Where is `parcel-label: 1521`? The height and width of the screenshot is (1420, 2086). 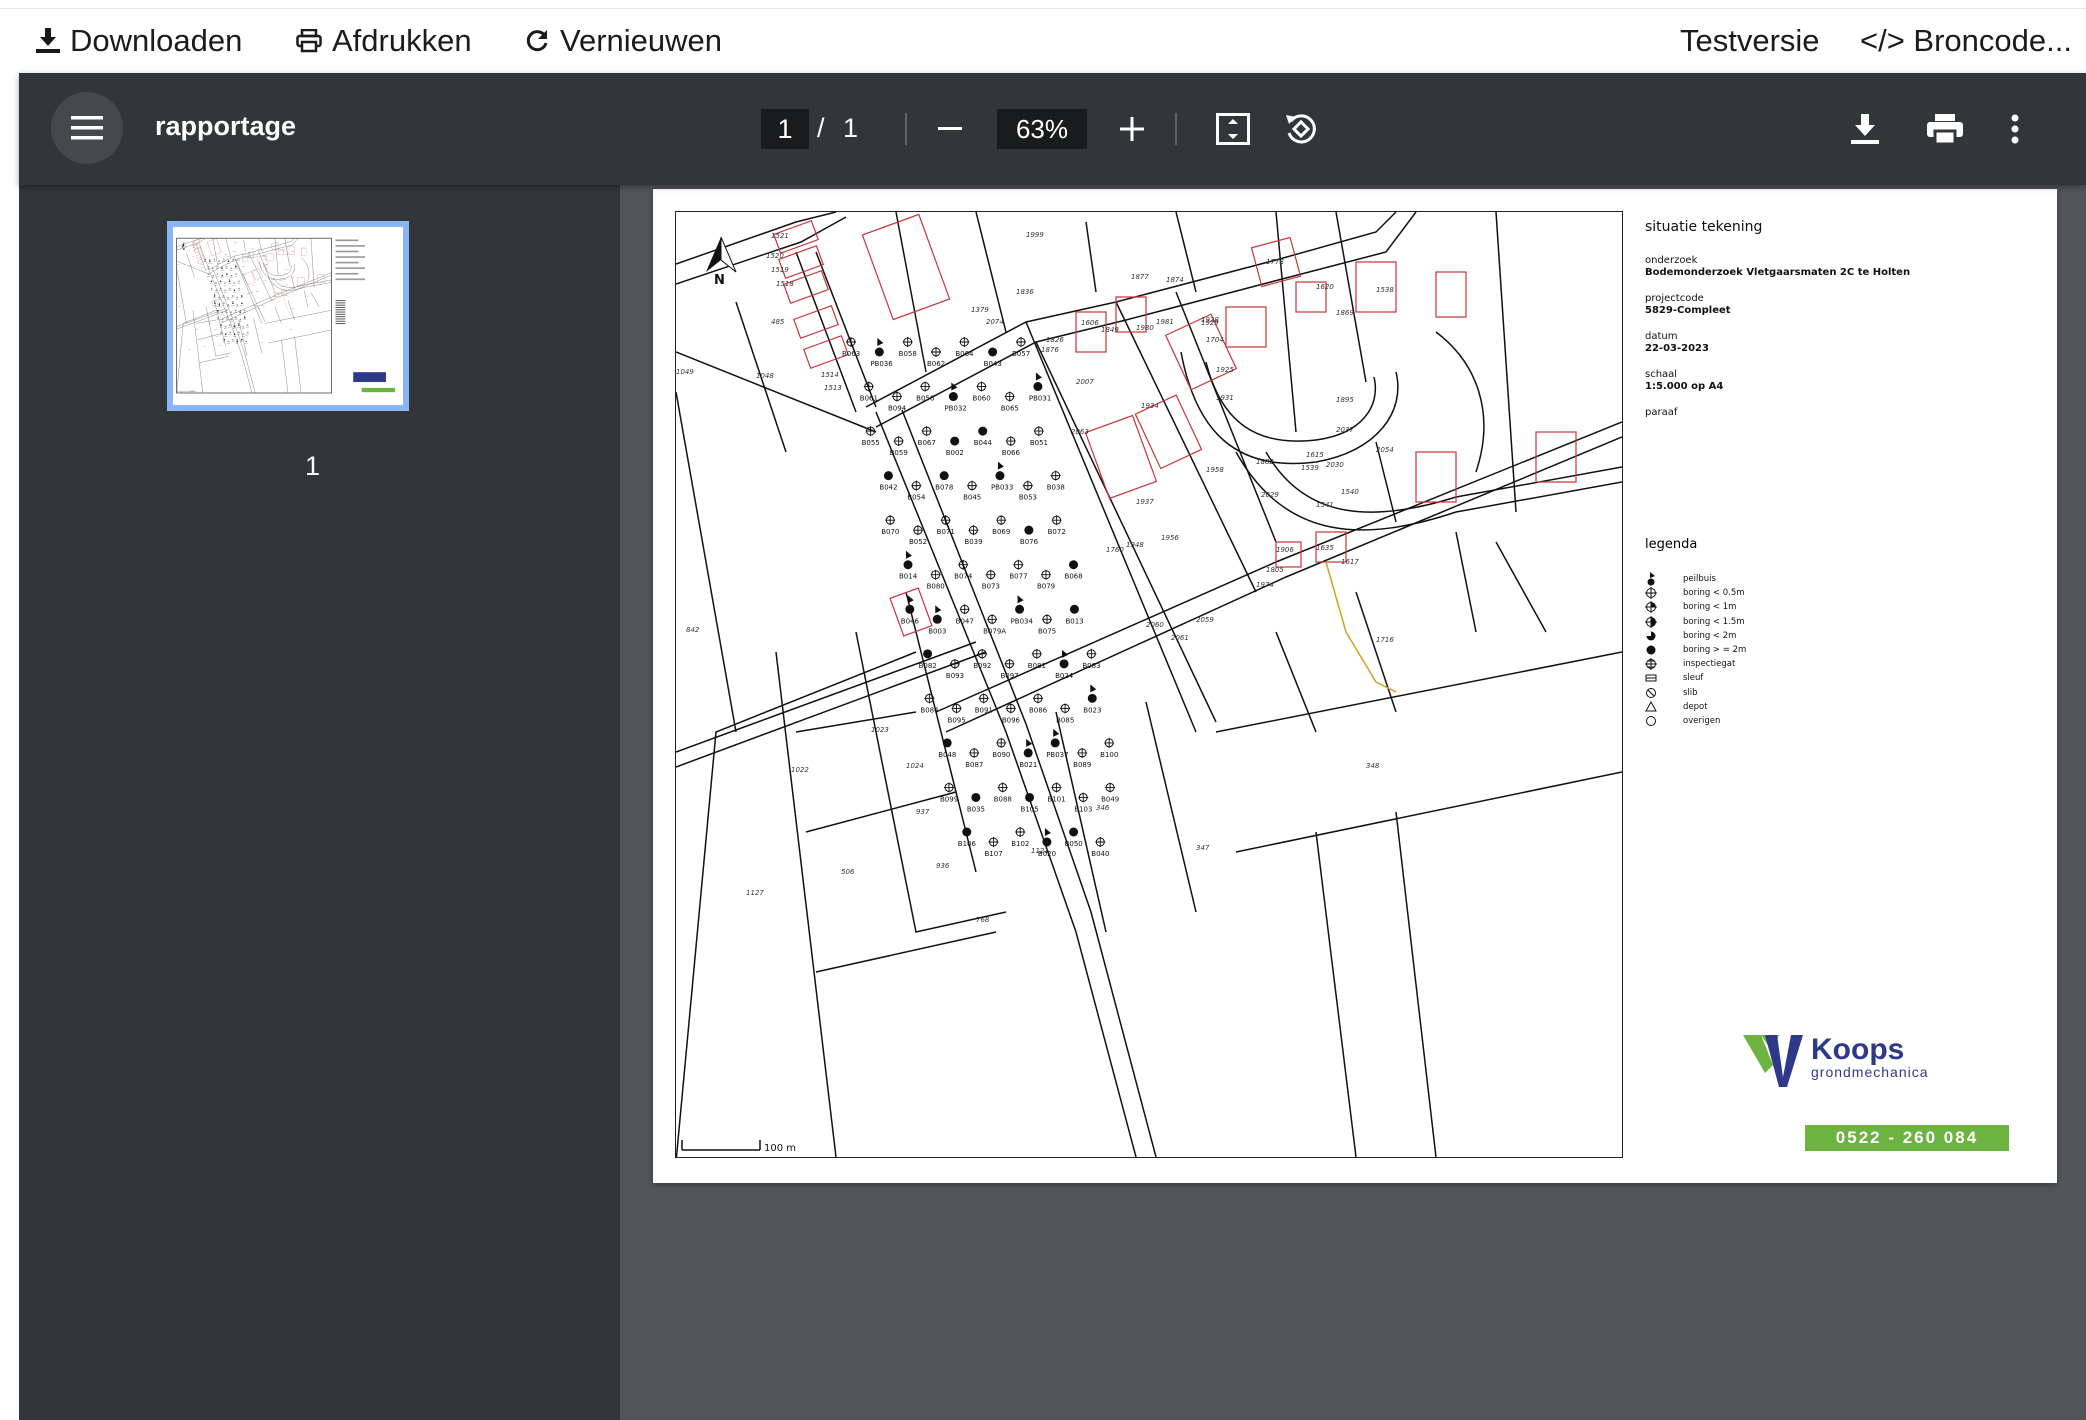 parcel-label: 1521 is located at coordinates (780, 236).